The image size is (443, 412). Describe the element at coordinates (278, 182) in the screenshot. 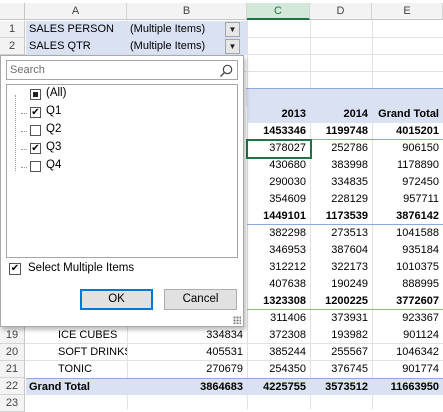

I see `pivot-cell: 290030` at that location.